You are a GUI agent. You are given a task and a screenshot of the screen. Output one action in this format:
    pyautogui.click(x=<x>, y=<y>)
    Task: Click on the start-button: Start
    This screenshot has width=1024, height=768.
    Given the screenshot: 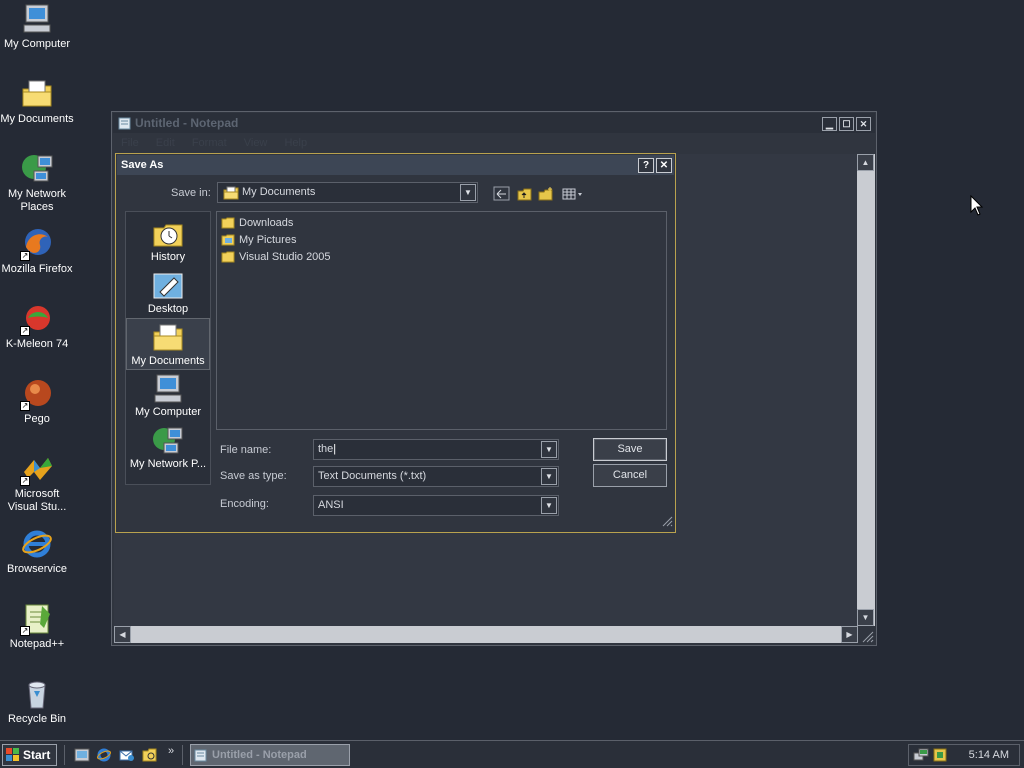 What is the action you would take?
    pyautogui.click(x=29, y=755)
    